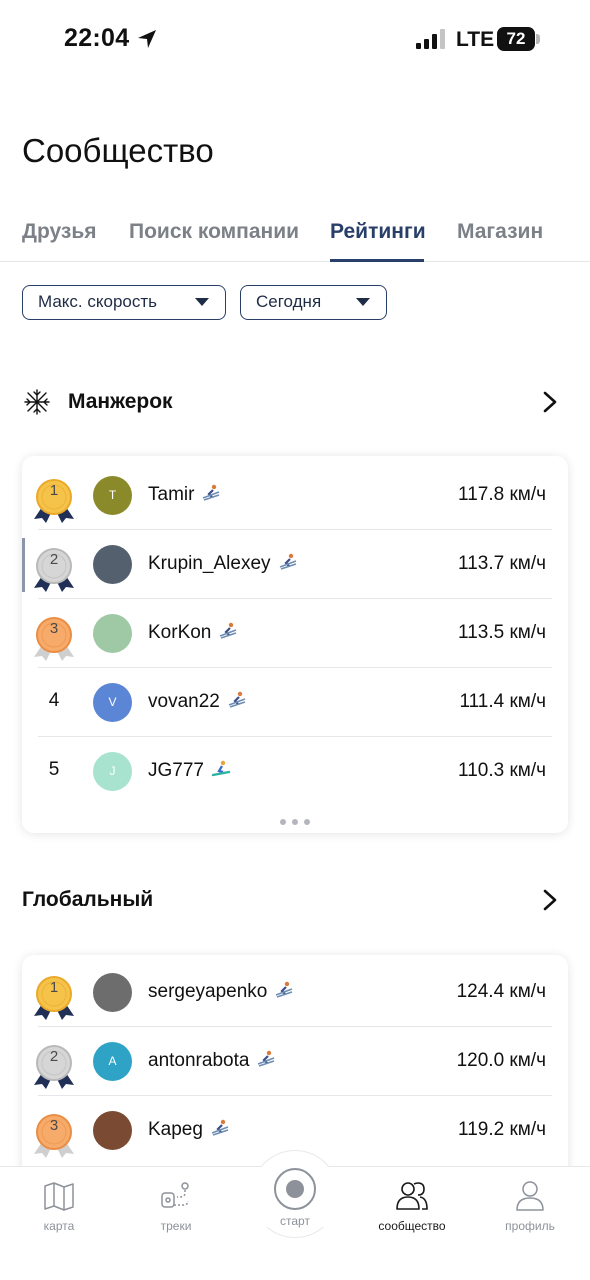  Describe the element at coordinates (295, 40) in the screenshot. I see `status-bar: 22:04 LTE 72` at that location.